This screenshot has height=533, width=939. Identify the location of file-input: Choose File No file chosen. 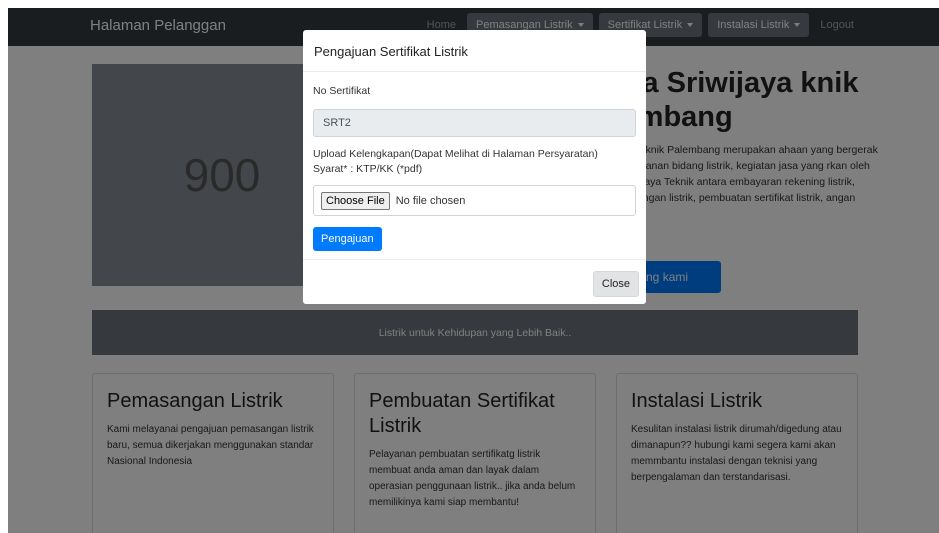
(474, 200).